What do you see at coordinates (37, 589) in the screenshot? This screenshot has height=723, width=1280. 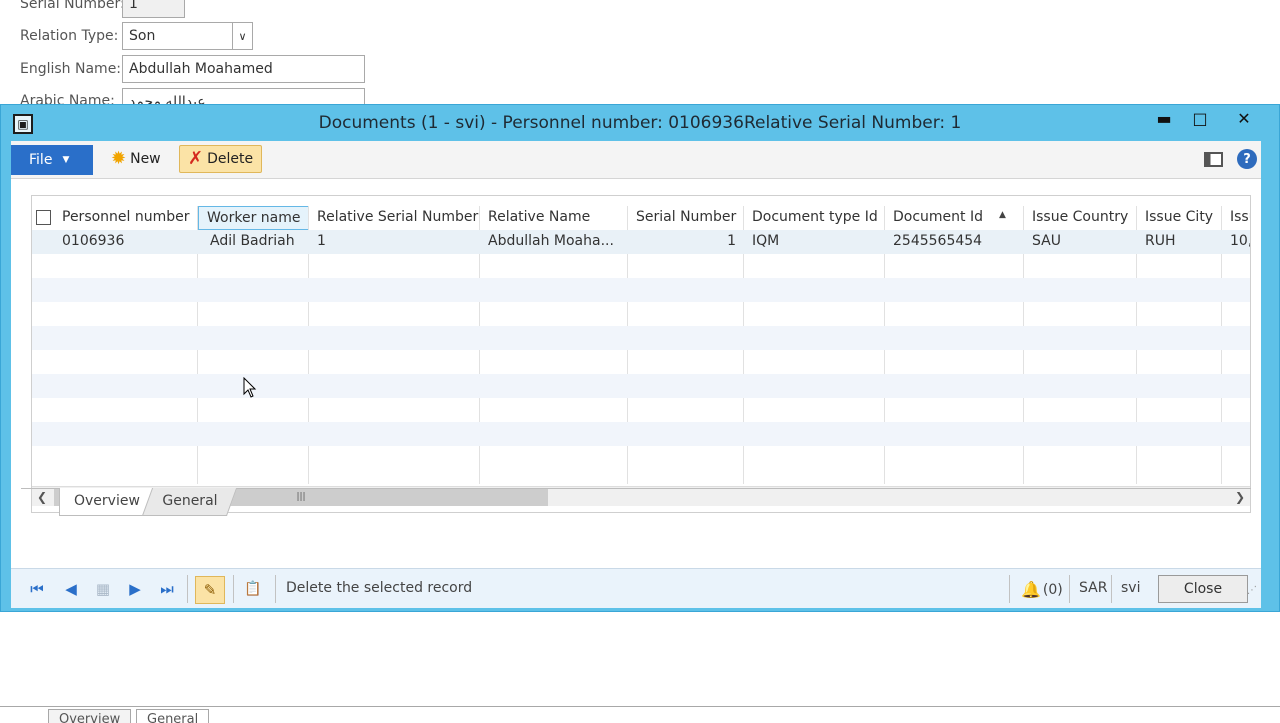 I see `first-record-icon: ⏮` at bounding box center [37, 589].